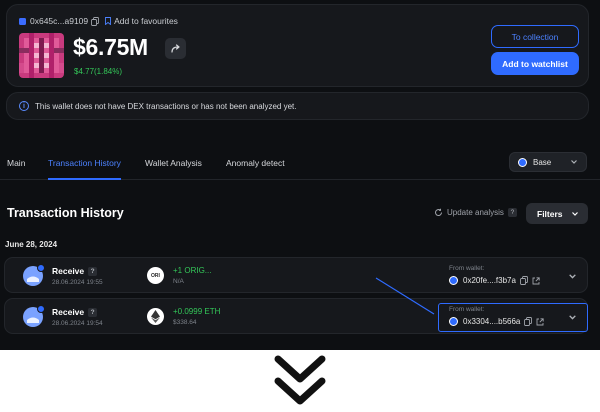 Image resolution: width=600 pixels, height=412 pixels. What do you see at coordinates (300, 380) in the screenshot?
I see `double-chevron-down-icon` at bounding box center [300, 380].